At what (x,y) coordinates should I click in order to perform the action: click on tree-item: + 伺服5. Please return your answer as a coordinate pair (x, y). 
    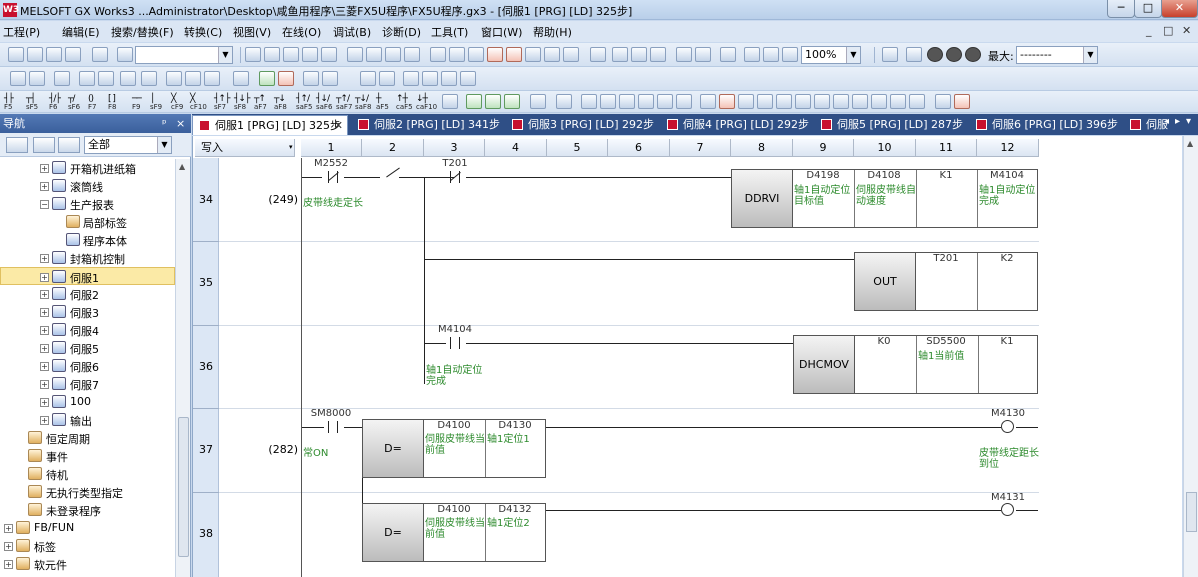
    Looking at the image, I should click on (87, 348).